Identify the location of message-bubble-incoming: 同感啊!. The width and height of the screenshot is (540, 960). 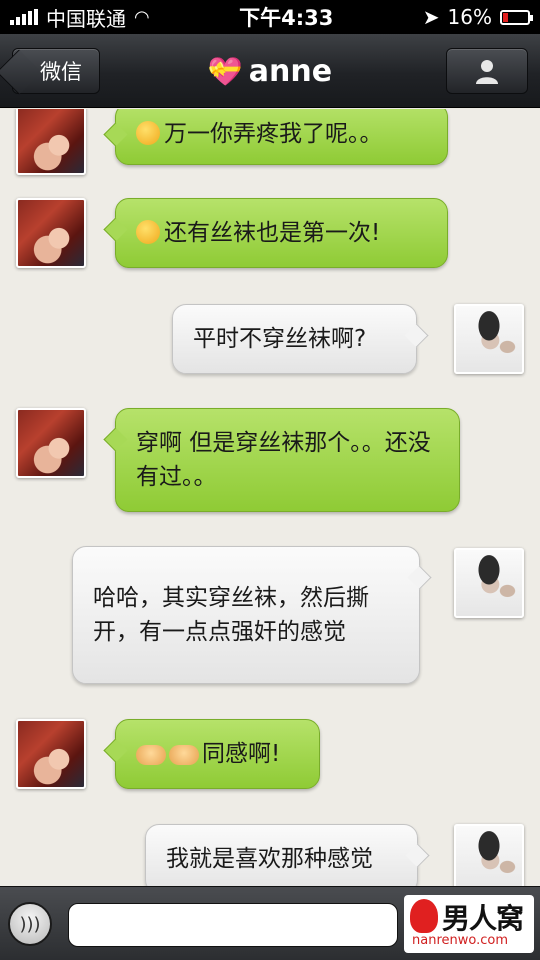
(217, 754).